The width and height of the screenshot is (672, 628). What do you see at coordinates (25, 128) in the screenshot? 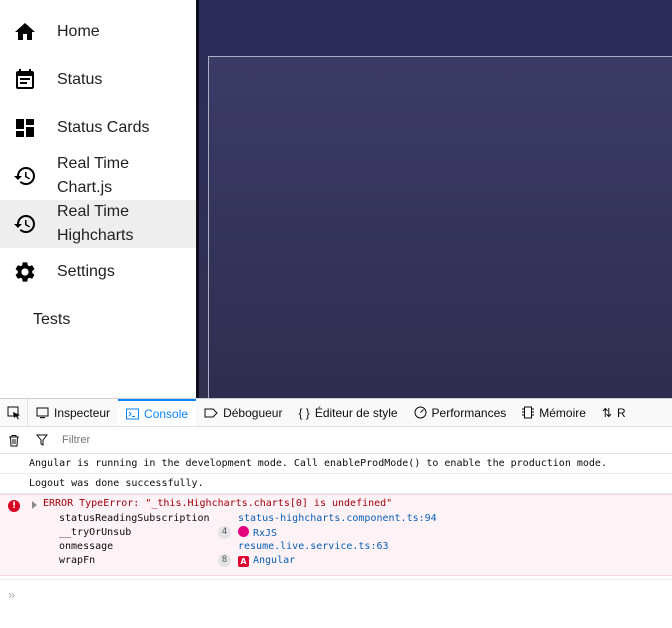
I see `dashboard-icon` at bounding box center [25, 128].